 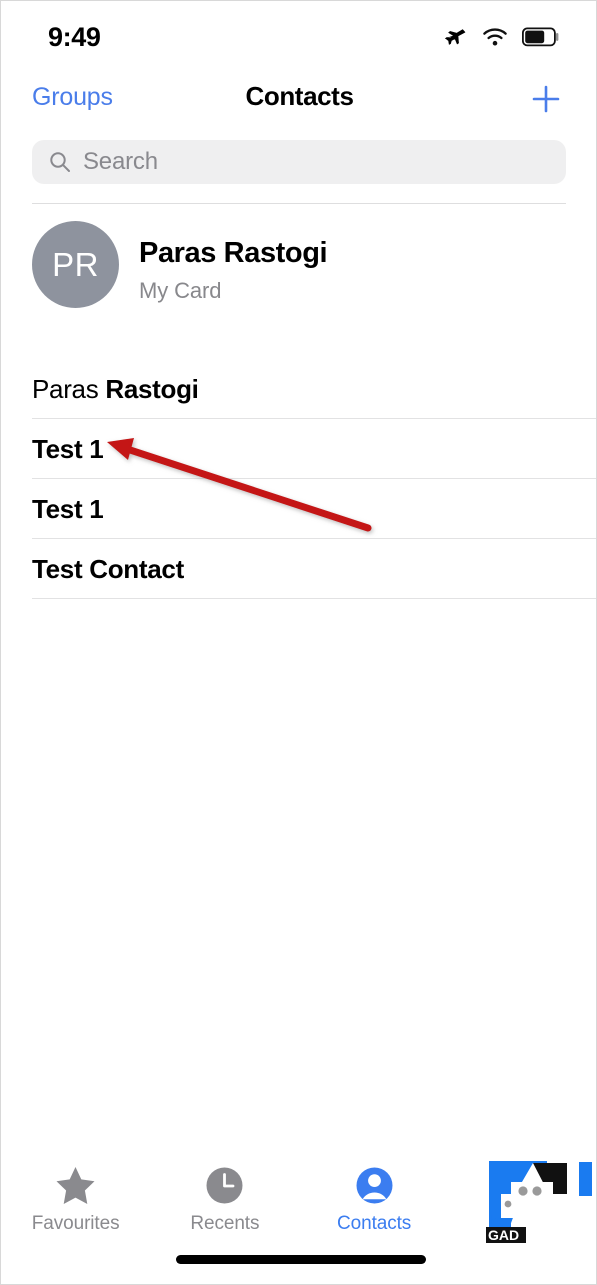 I want to click on contact-first-name: Paras, so click(x=69, y=388).